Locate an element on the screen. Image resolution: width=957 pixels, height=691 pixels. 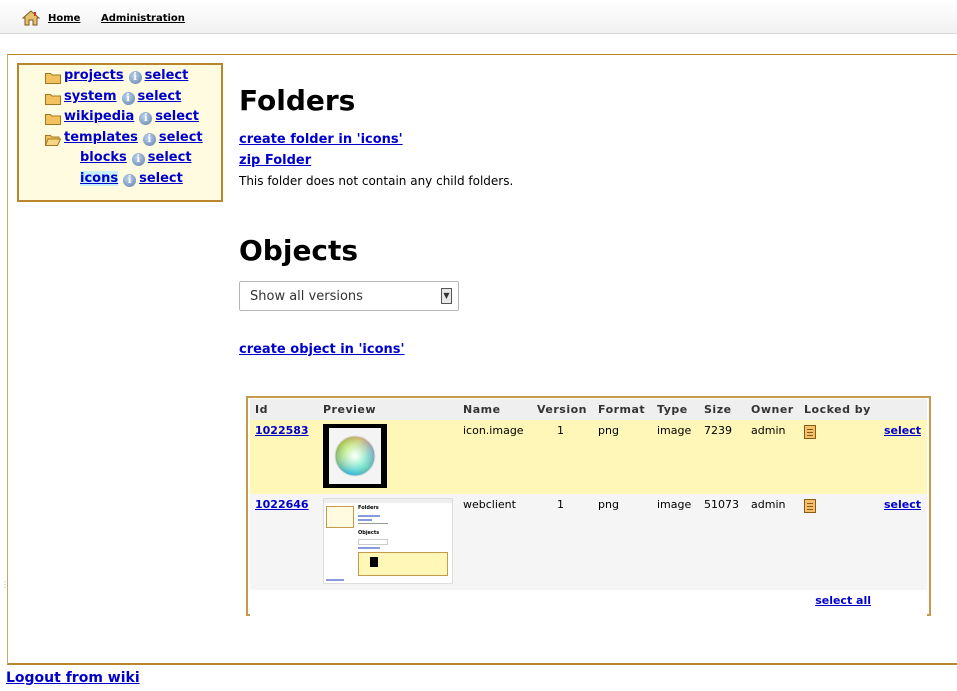
preview-thumb-objects-heading: Objects is located at coordinates (369, 533).